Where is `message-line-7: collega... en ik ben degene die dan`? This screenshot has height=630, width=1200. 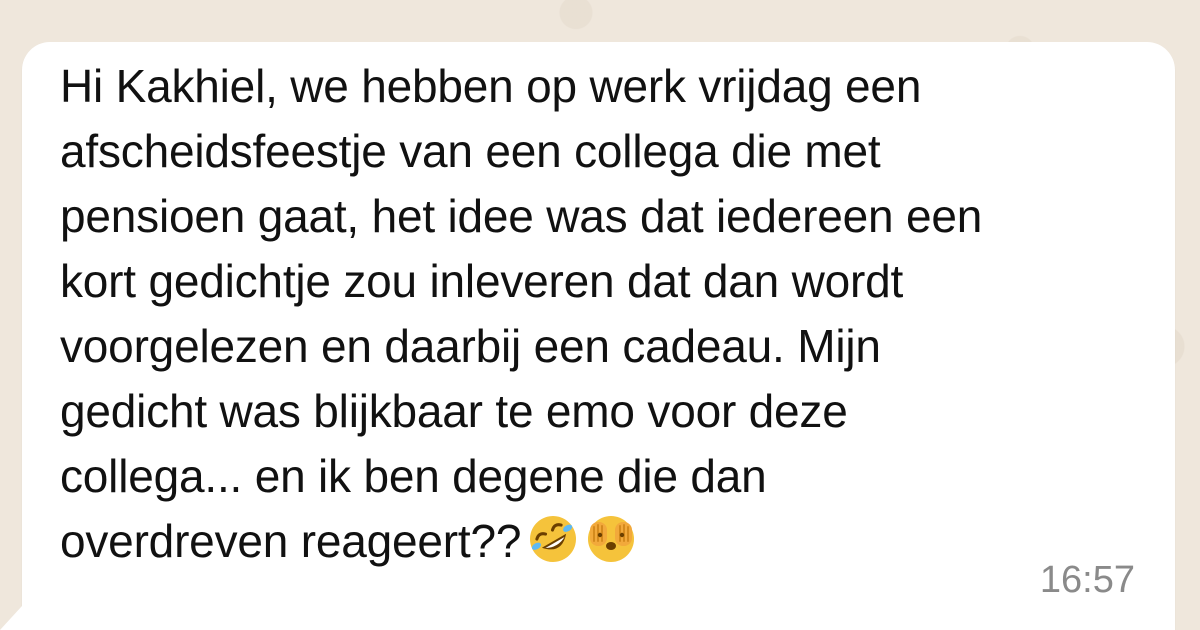
message-line-7: collega... en ik ben degene die dan is located at coordinates (413, 476).